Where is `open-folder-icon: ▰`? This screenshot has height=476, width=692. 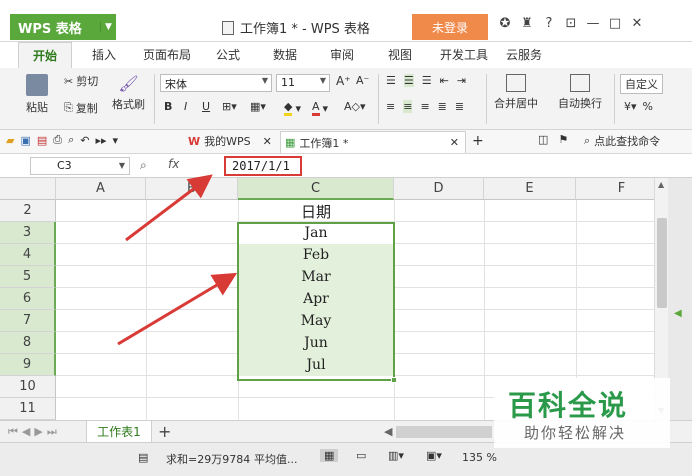 open-folder-icon: ▰ is located at coordinates (10, 140).